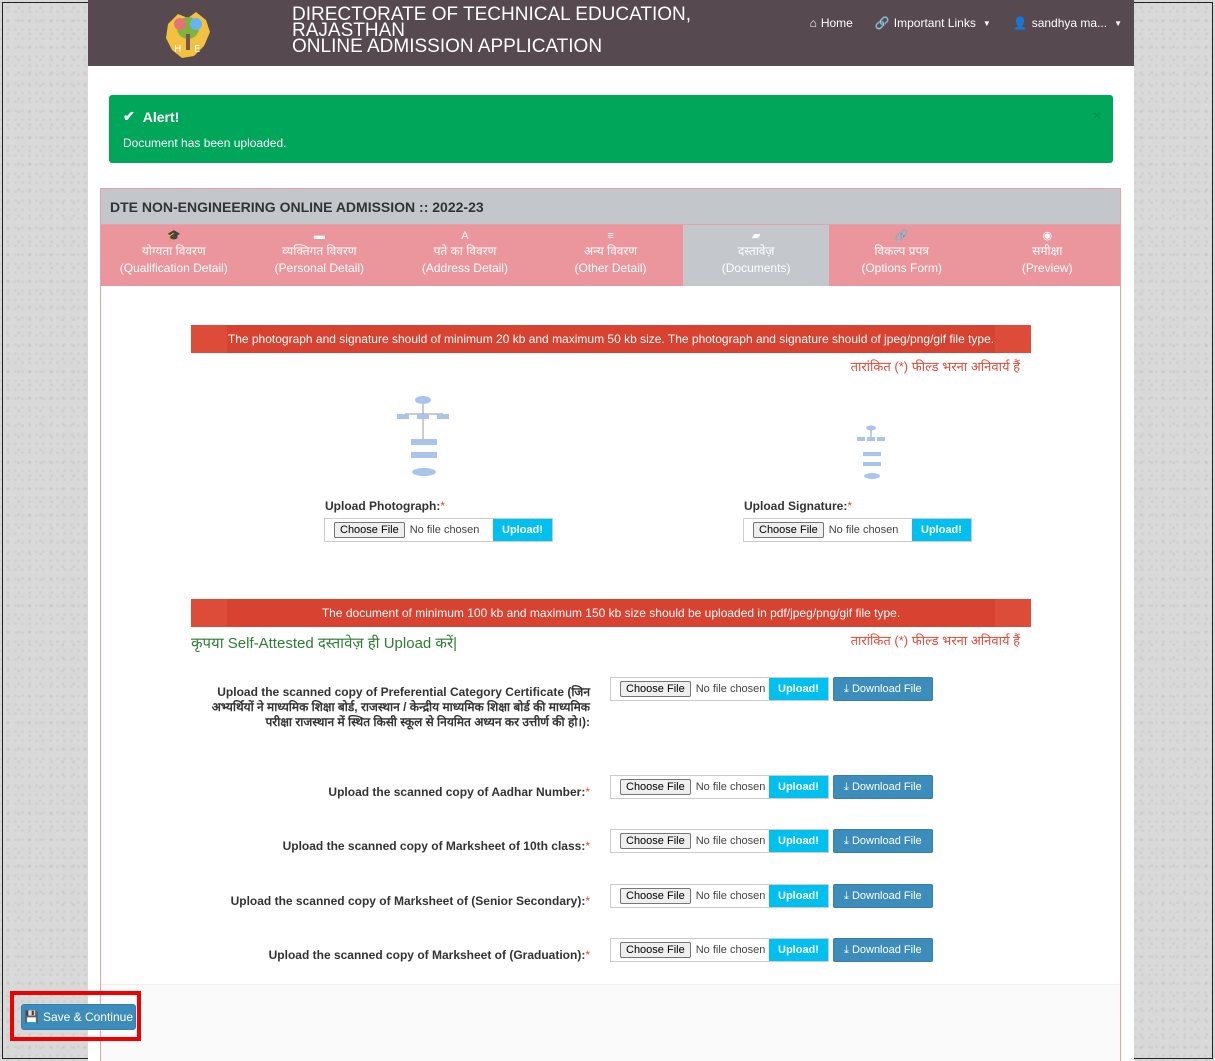  What do you see at coordinates (319, 251) in the screenshot?
I see `tab-hindi-label: व्यक्तिगत विवरण` at bounding box center [319, 251].